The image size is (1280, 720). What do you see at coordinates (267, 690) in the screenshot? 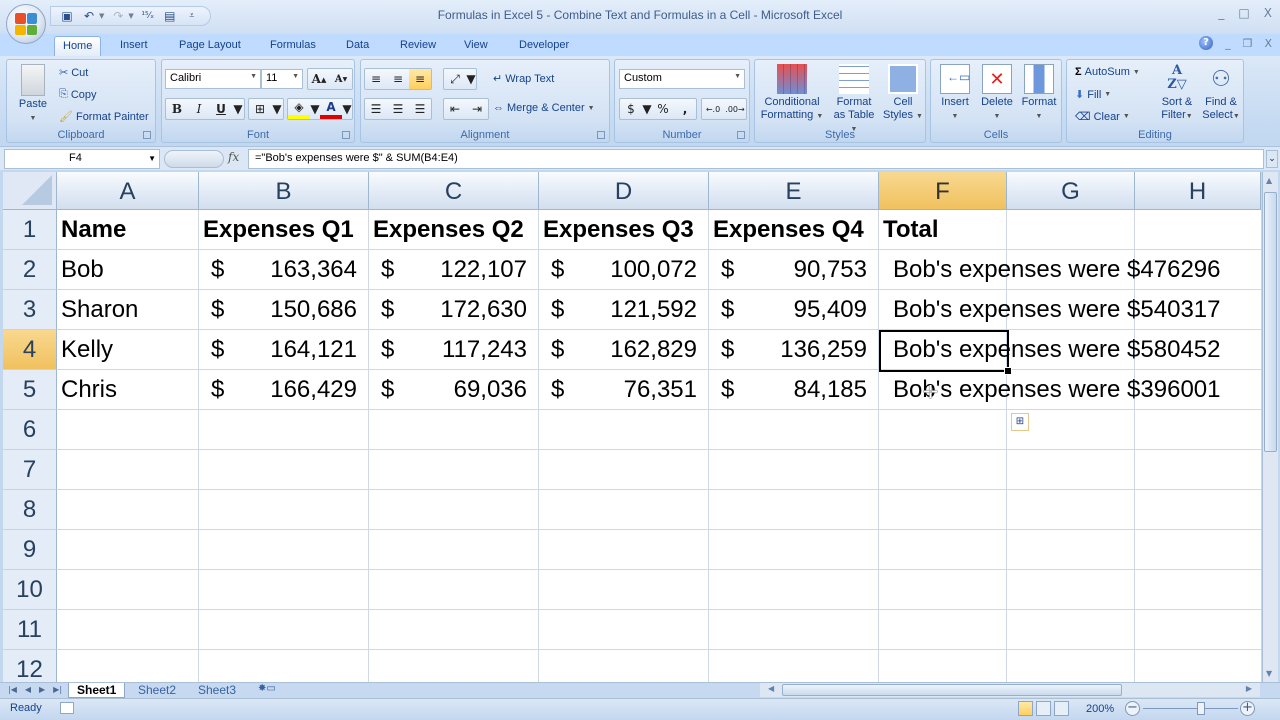
I see `insert-sheet-icon: ✸▭` at bounding box center [267, 690].